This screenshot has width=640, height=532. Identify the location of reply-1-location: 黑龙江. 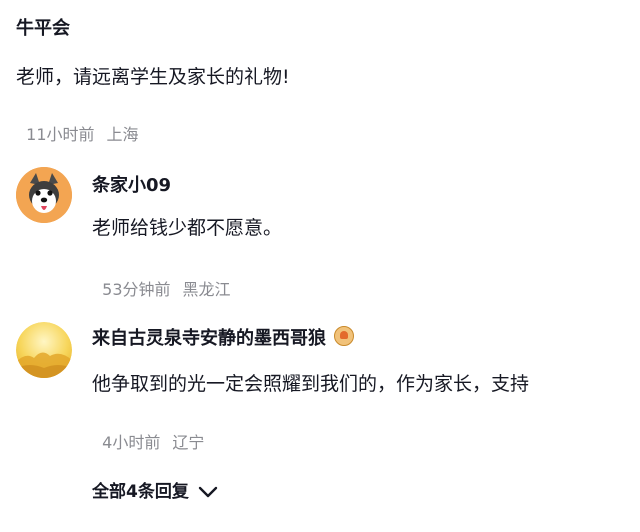
(206, 289).